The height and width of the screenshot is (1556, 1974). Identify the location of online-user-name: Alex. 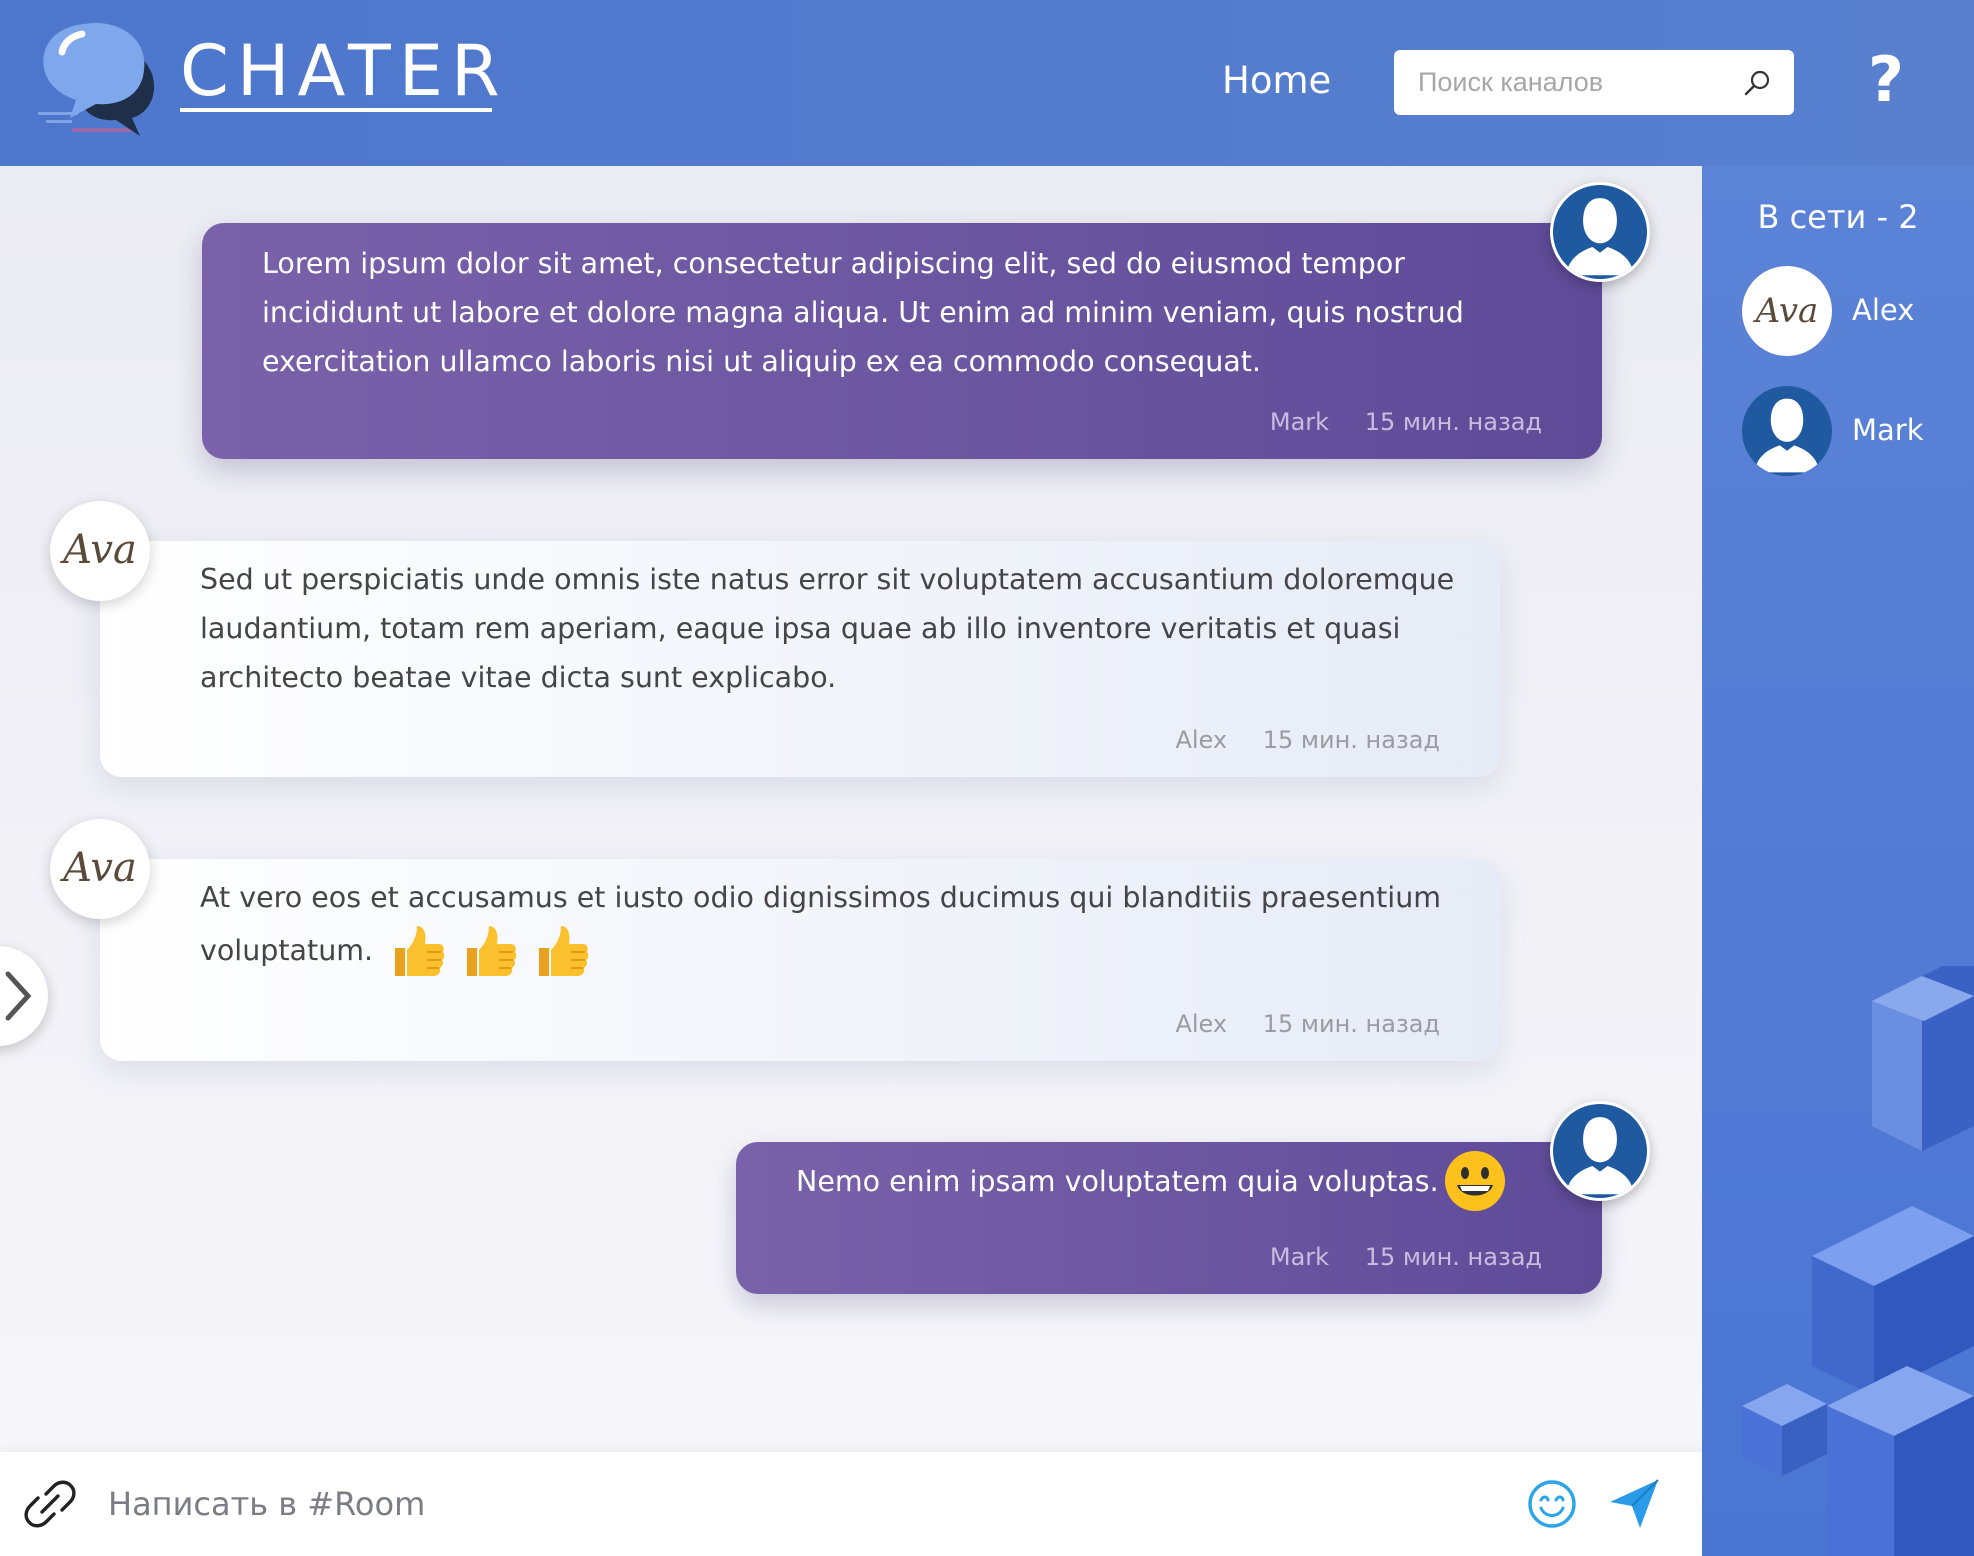
(1883, 310).